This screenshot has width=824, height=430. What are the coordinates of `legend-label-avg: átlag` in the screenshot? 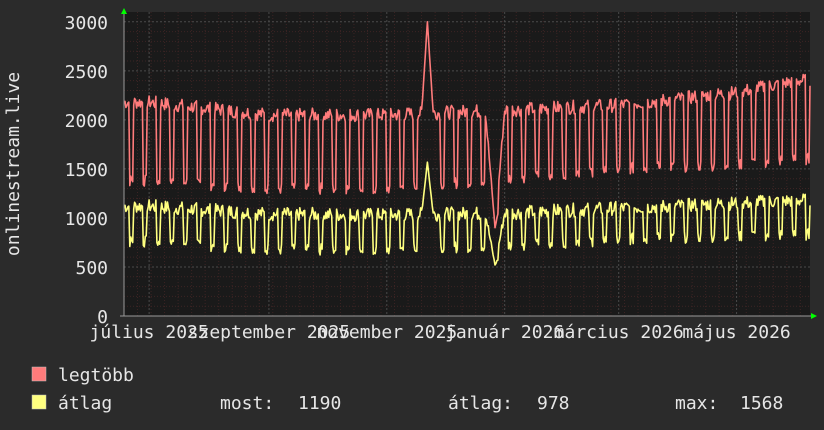 It's located at (85, 403).